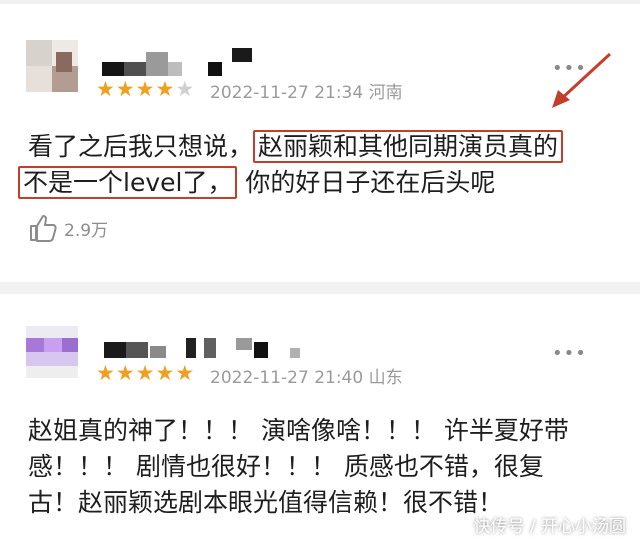 The image size is (640, 542). I want to click on comment-divider, so click(320, 288).